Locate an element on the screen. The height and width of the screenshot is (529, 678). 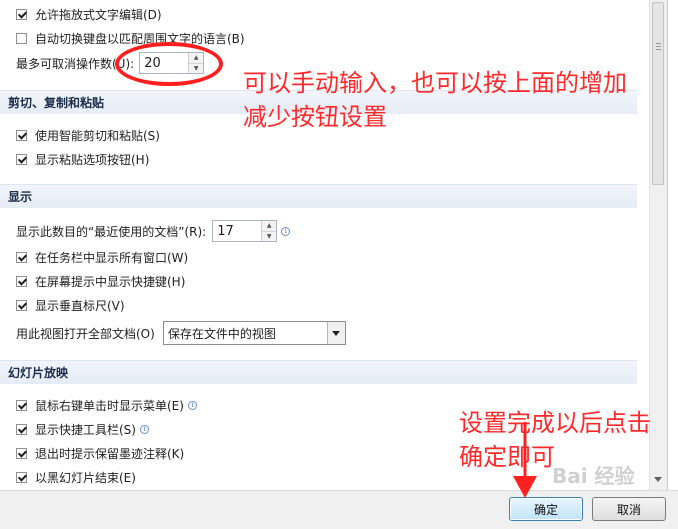
end-black-label: 以黑幻灯片结束(E) is located at coordinates (85, 477).